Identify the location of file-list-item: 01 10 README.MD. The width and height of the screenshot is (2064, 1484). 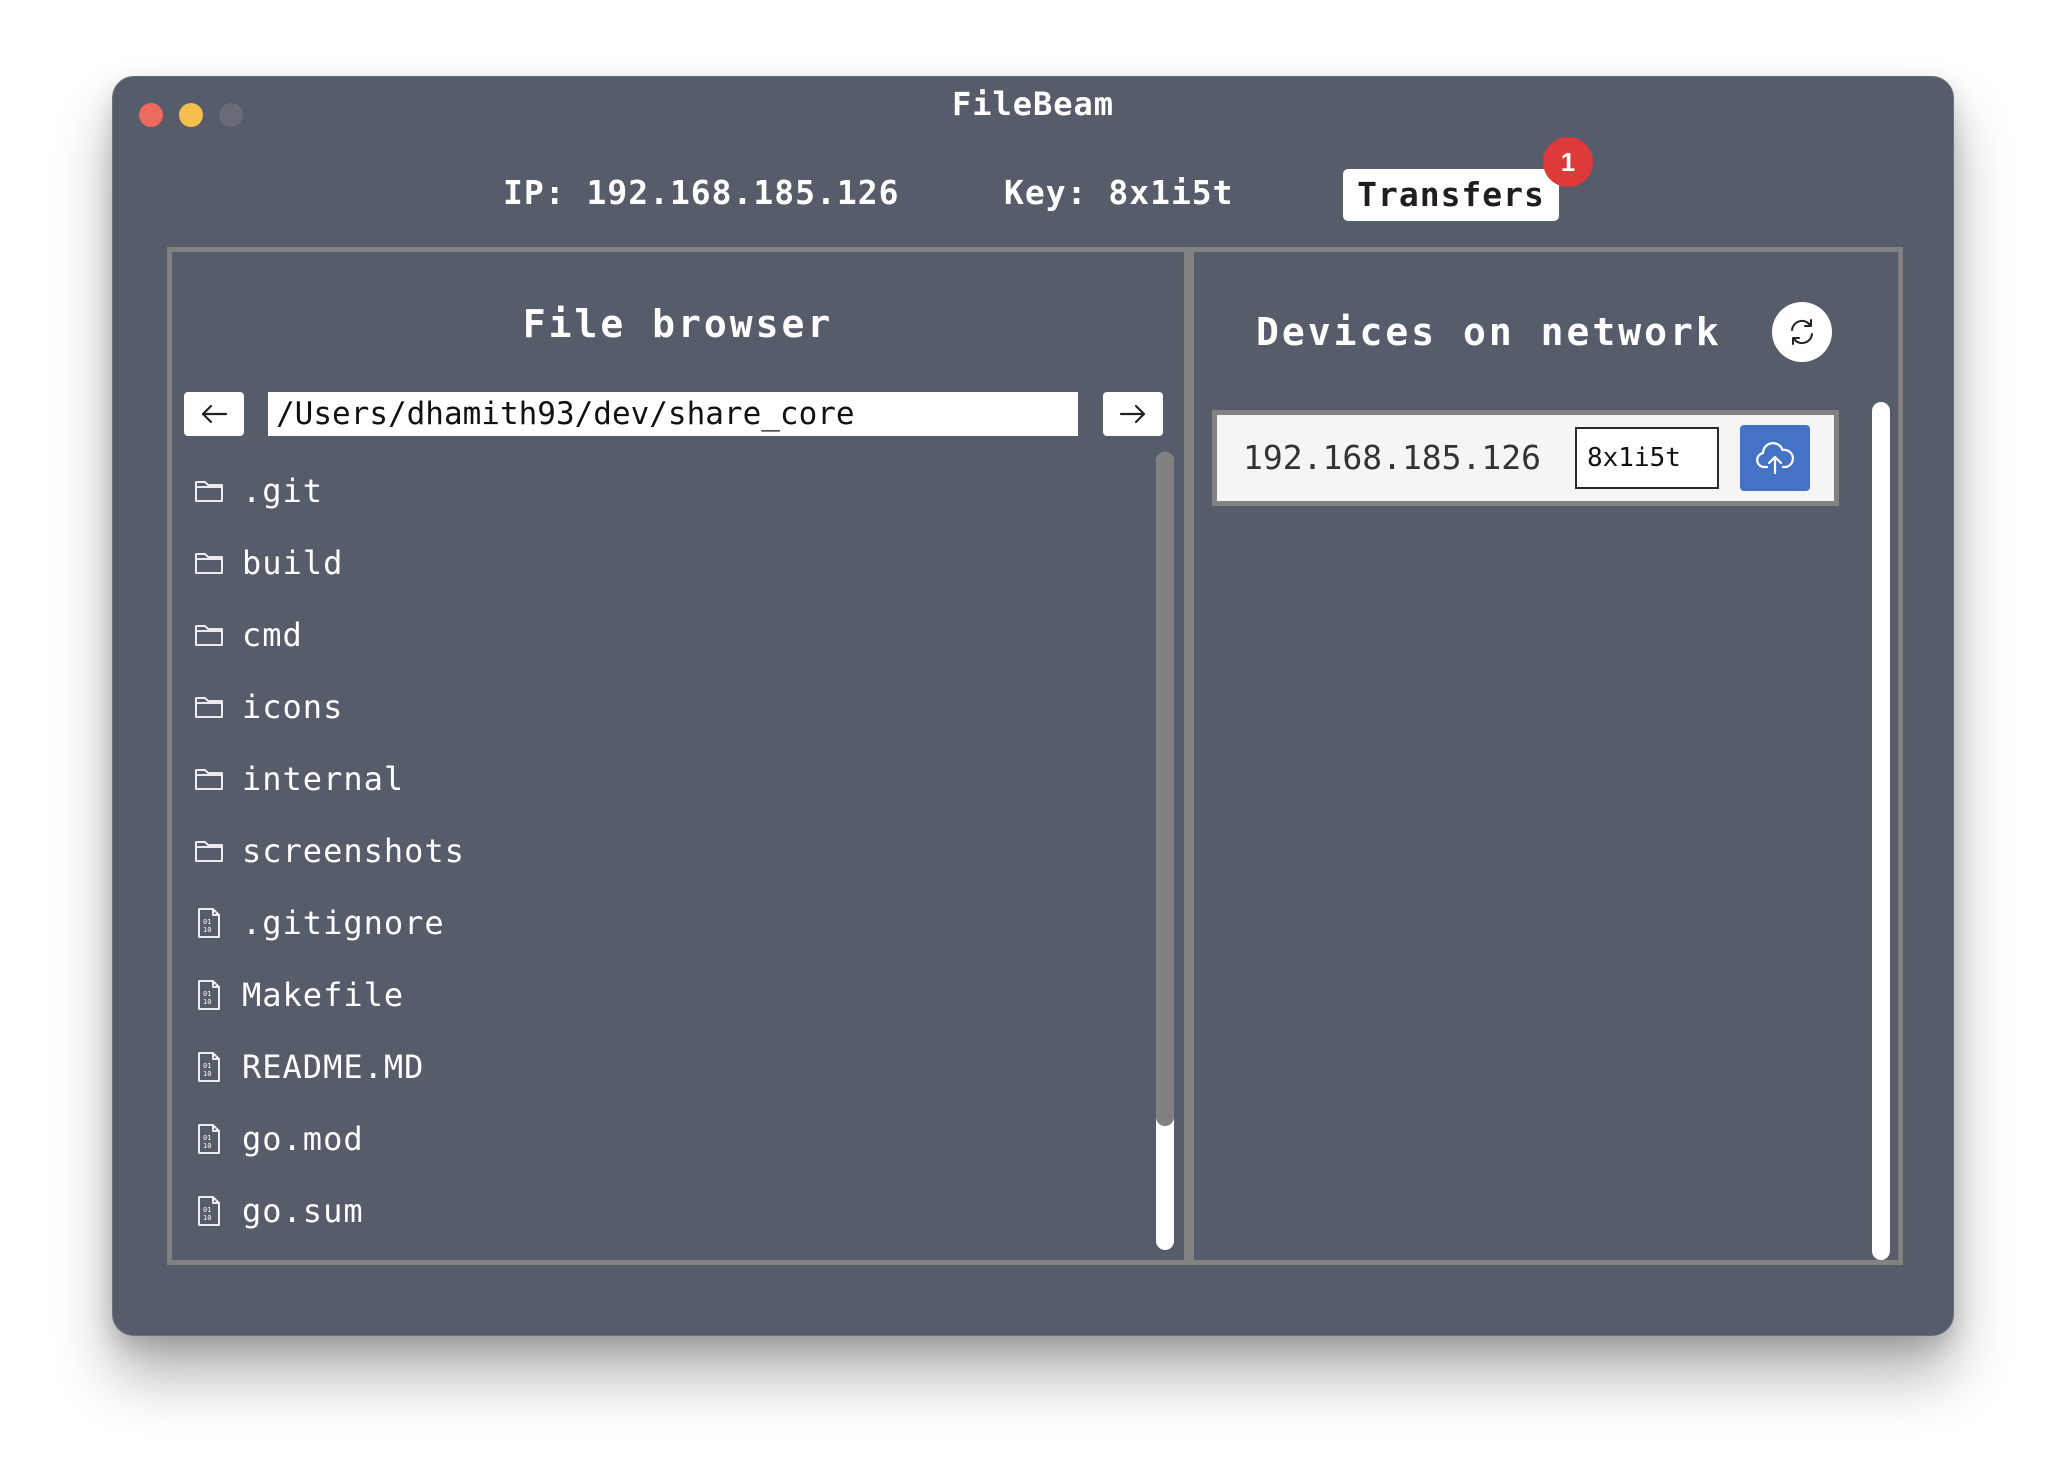
(552, 1067).